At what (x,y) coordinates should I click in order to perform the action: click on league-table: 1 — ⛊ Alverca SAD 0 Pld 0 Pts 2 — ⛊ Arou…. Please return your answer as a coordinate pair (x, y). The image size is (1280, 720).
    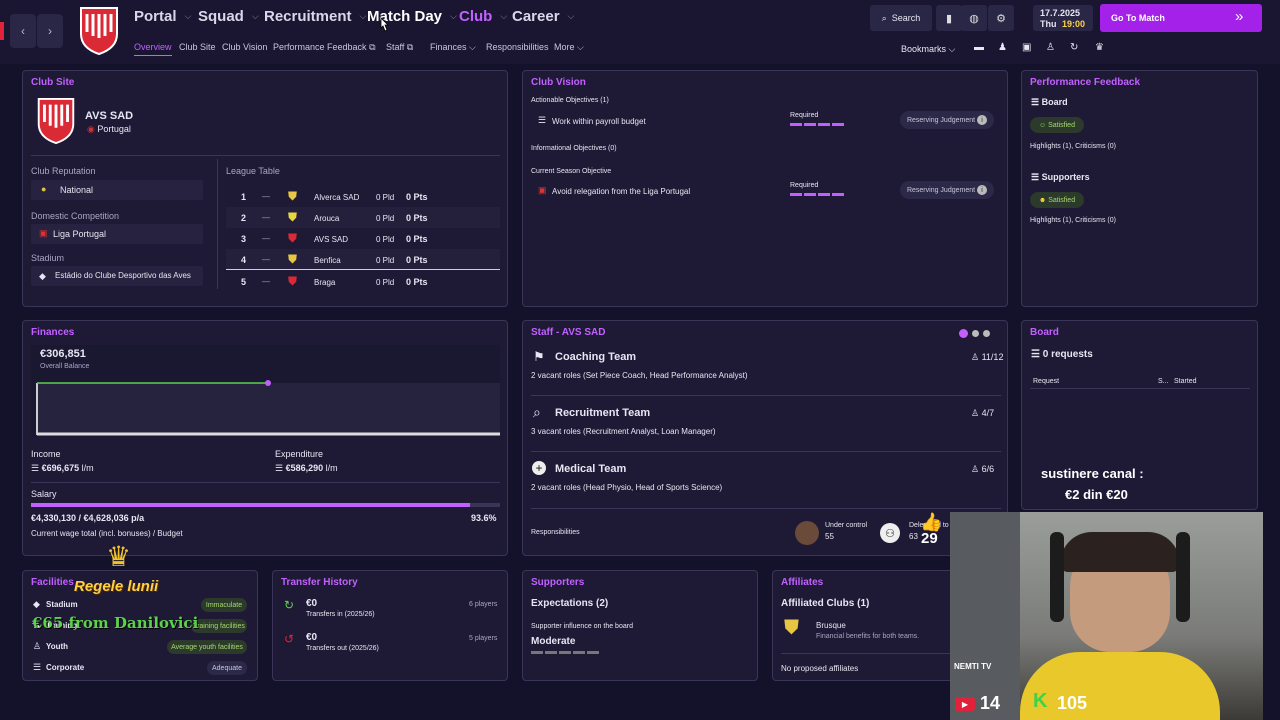
    Looking at the image, I should click on (363, 239).